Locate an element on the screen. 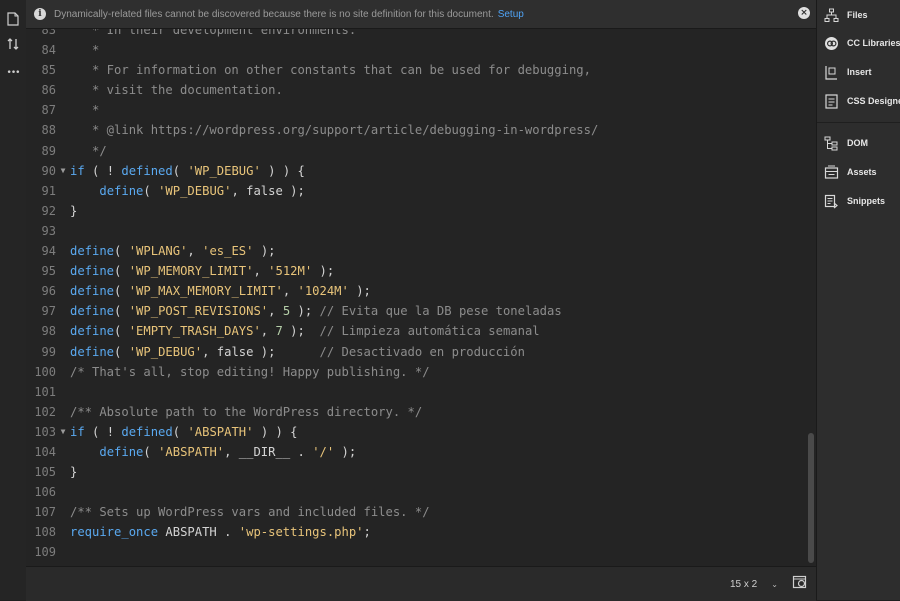 This screenshot has width=900, height=601. code-token: 'WP_POST_REVISIONS' is located at coordinates (198, 311).